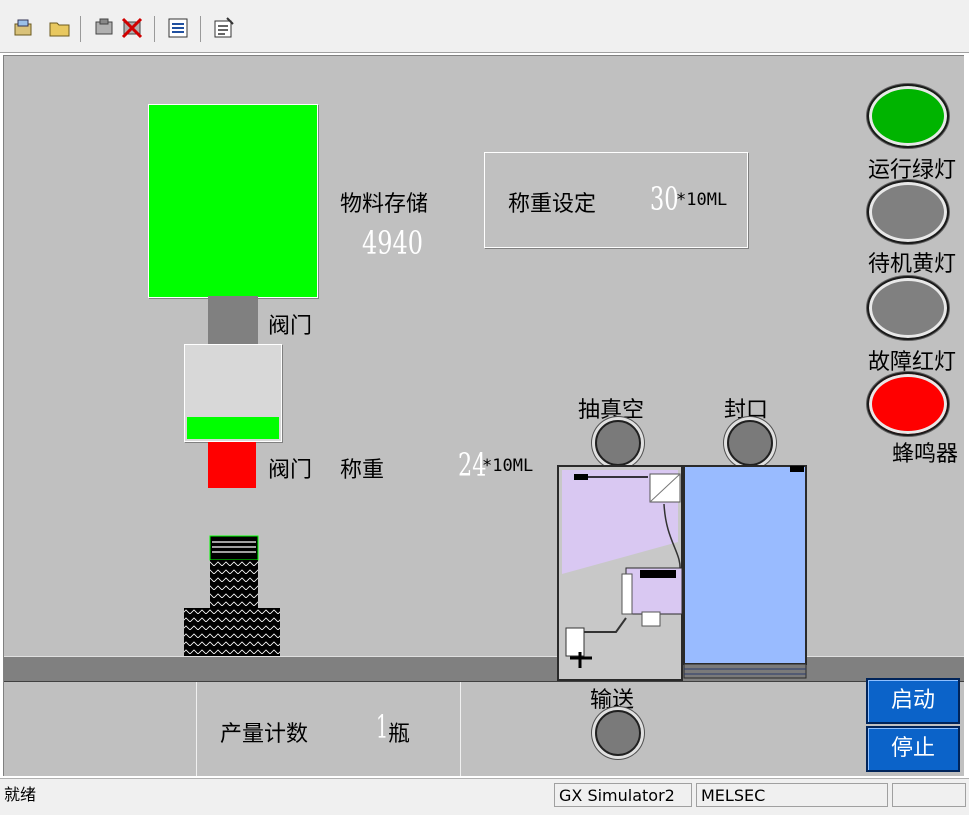 The image size is (969, 815). What do you see at coordinates (746, 410) in the screenshot?
I see `seal-label: 封口` at bounding box center [746, 410].